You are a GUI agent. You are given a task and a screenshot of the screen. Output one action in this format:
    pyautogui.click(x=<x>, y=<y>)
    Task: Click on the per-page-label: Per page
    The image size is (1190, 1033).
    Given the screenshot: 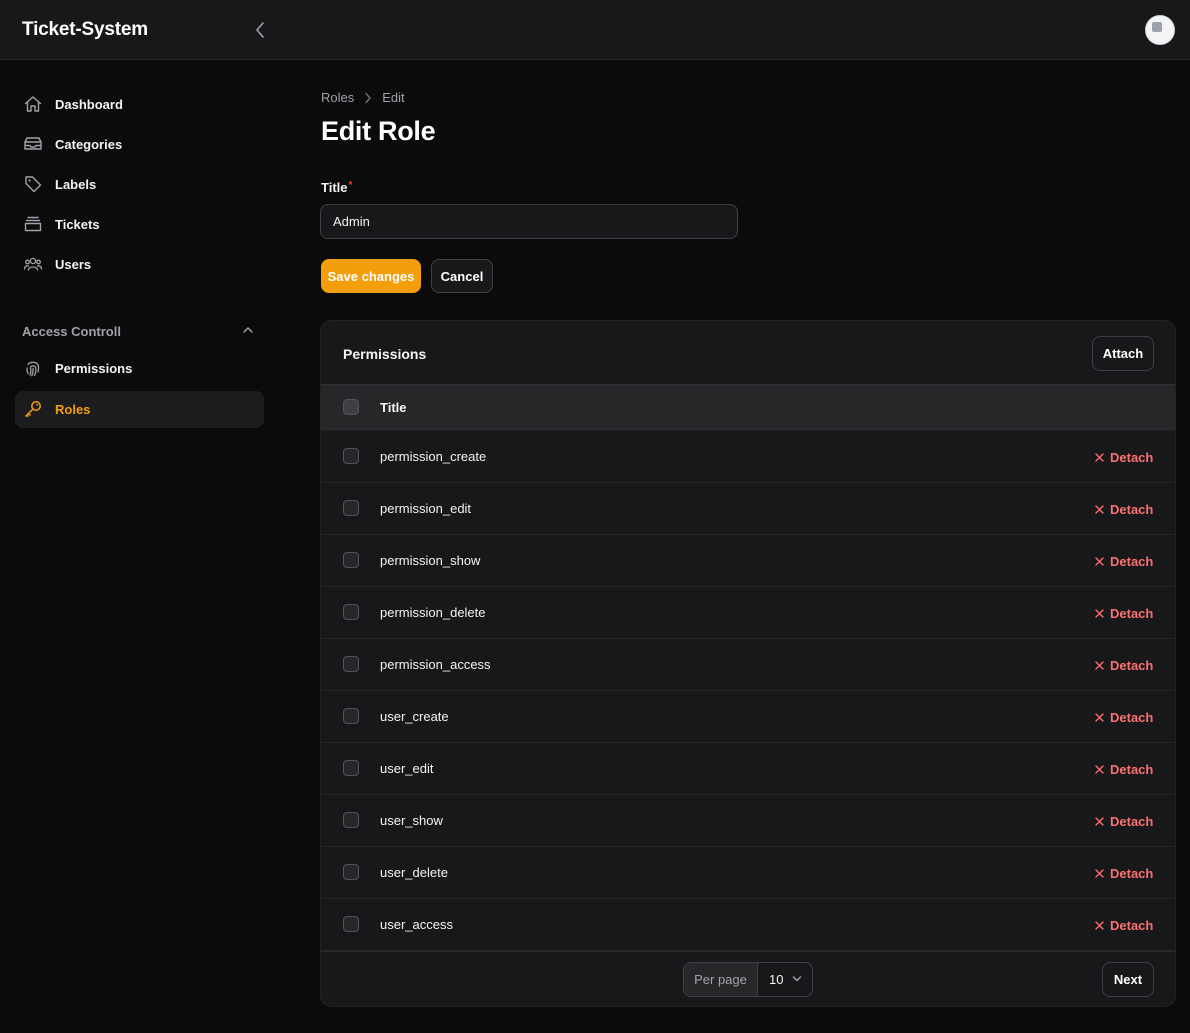 What is the action you would take?
    pyautogui.click(x=721, y=979)
    